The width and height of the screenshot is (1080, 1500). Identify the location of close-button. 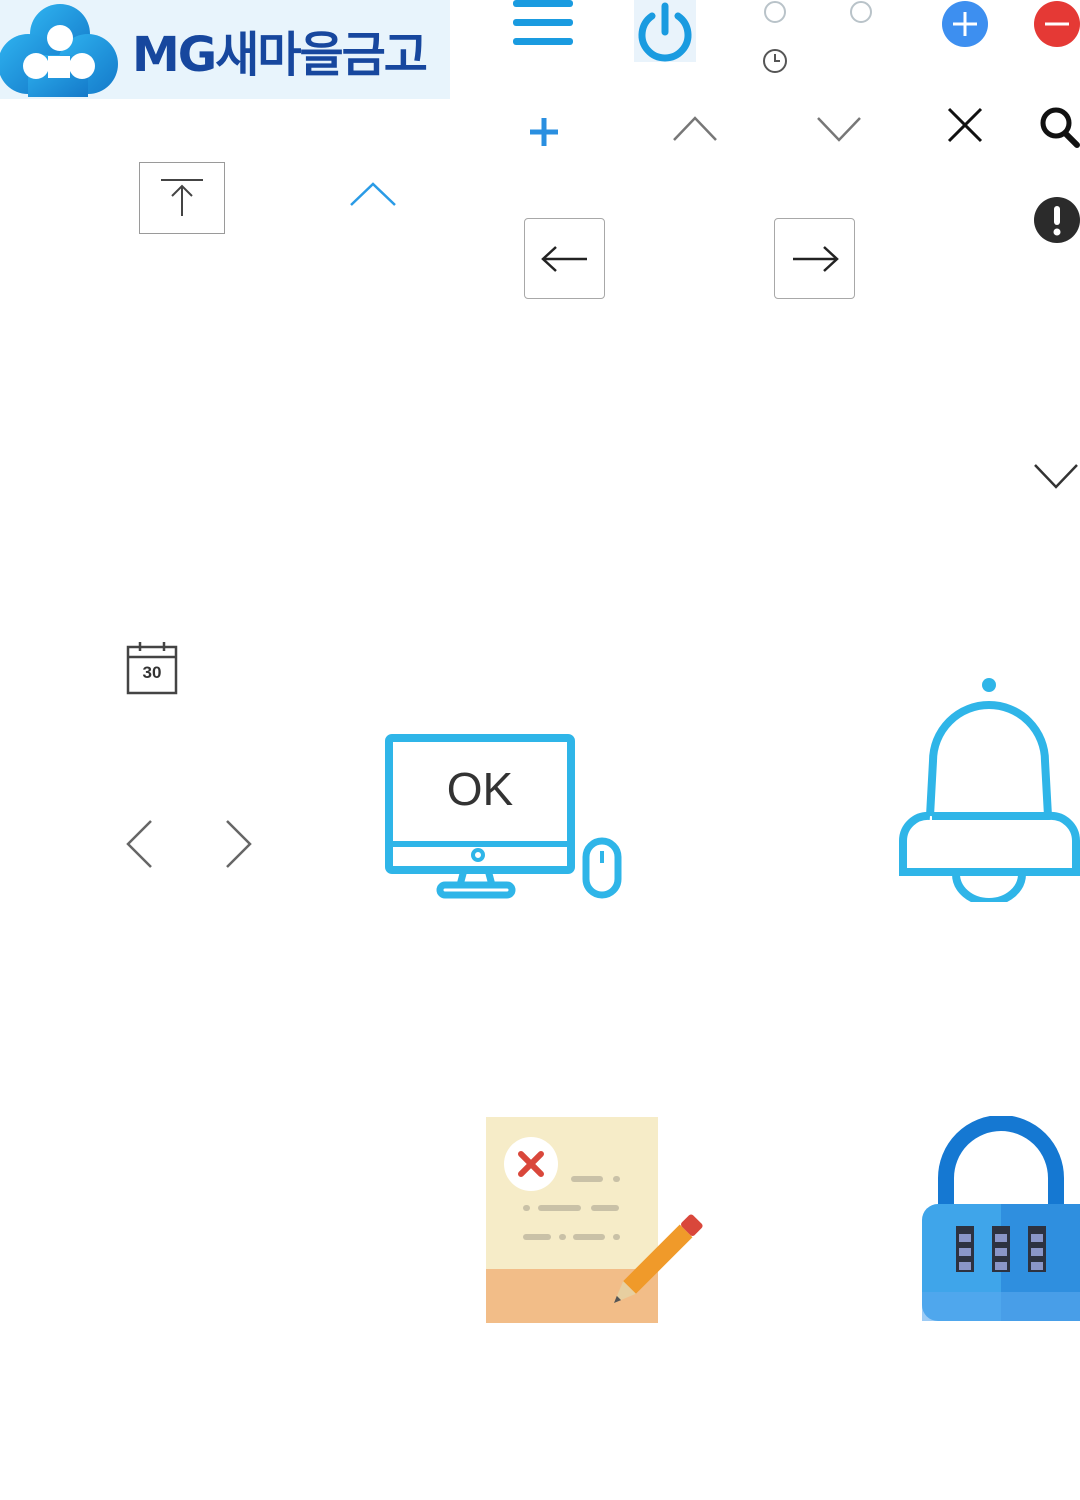
(965, 125).